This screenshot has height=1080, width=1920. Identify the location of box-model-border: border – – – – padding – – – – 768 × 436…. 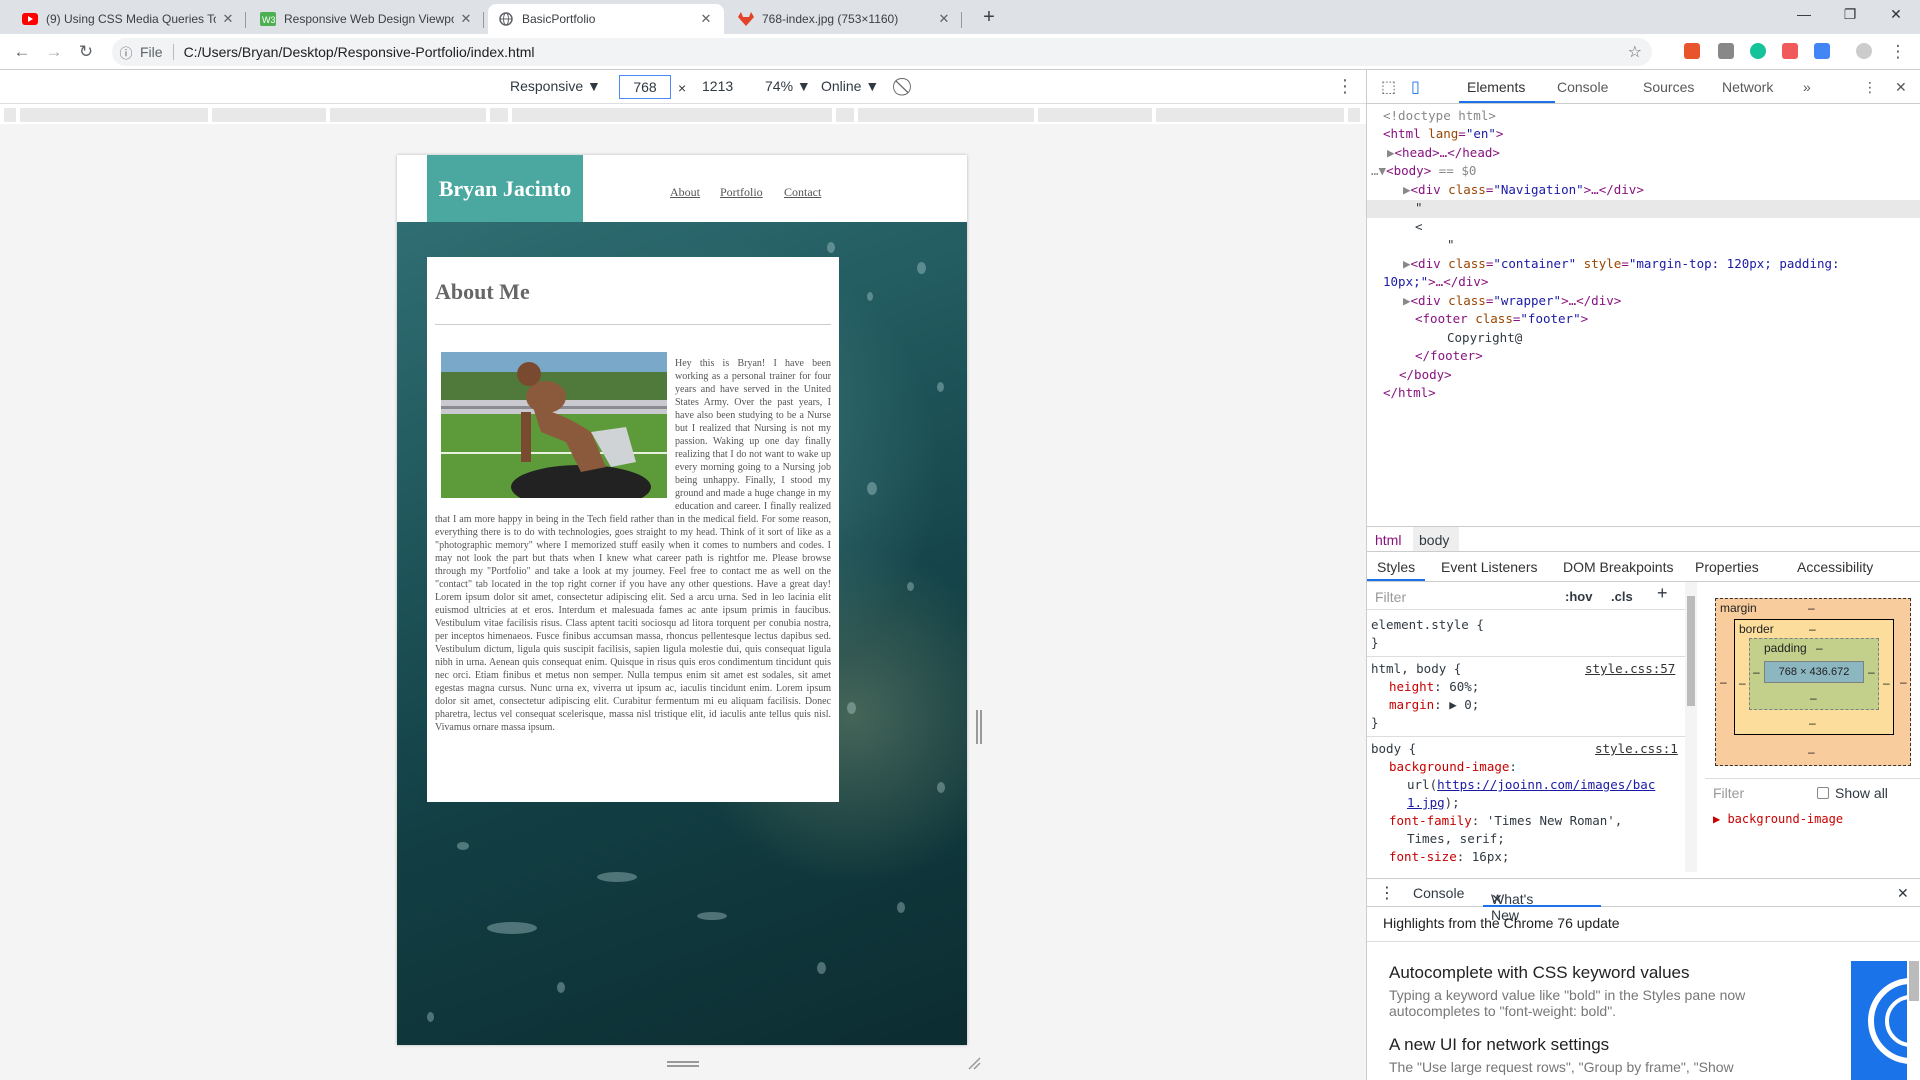
(1814, 677).